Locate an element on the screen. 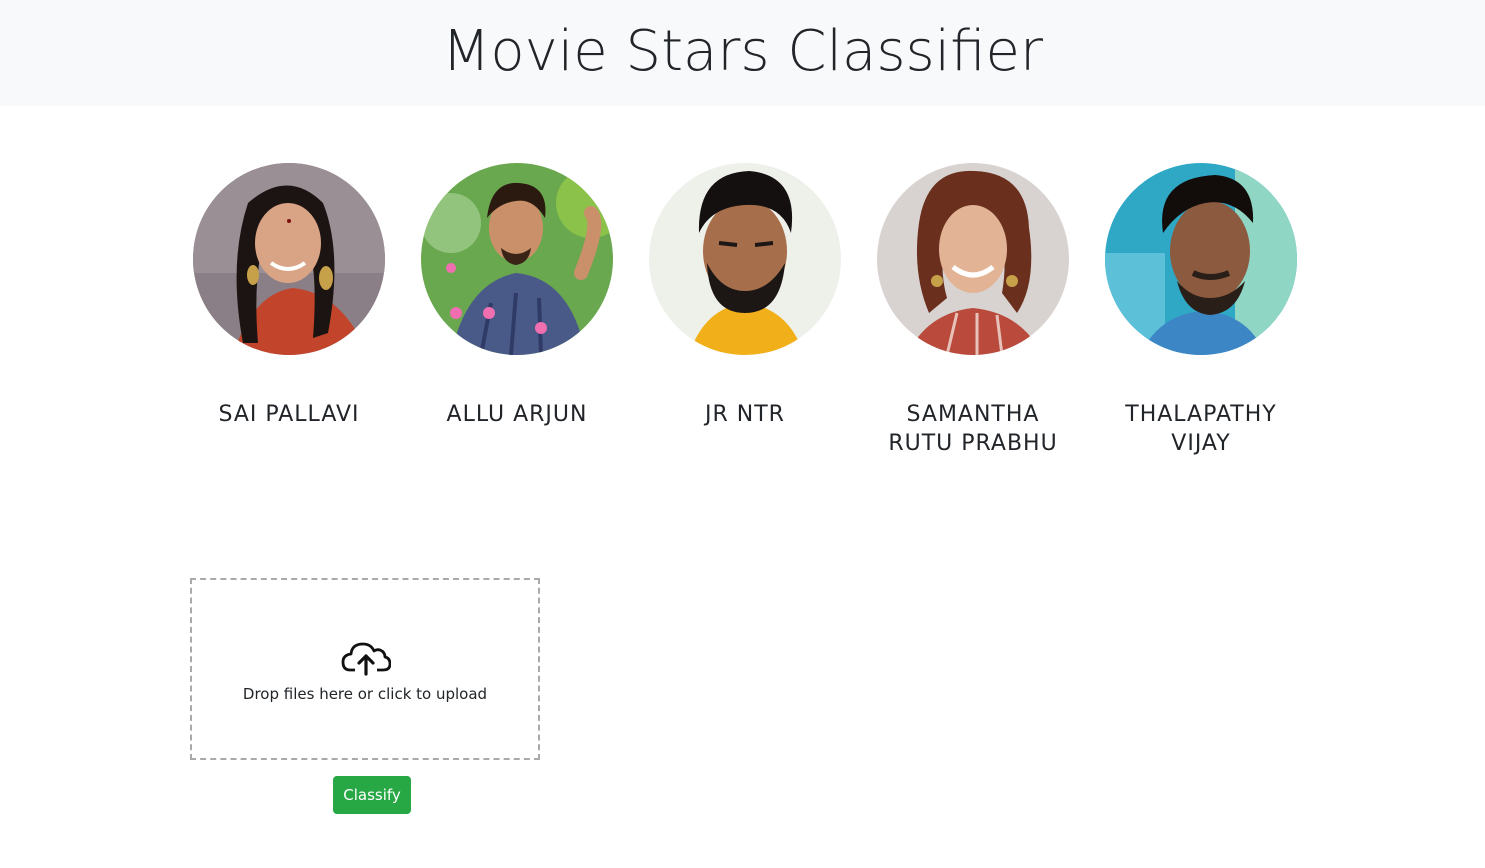 The width and height of the screenshot is (1485, 868). celebrity-name: JR NTR is located at coordinates (745, 414).